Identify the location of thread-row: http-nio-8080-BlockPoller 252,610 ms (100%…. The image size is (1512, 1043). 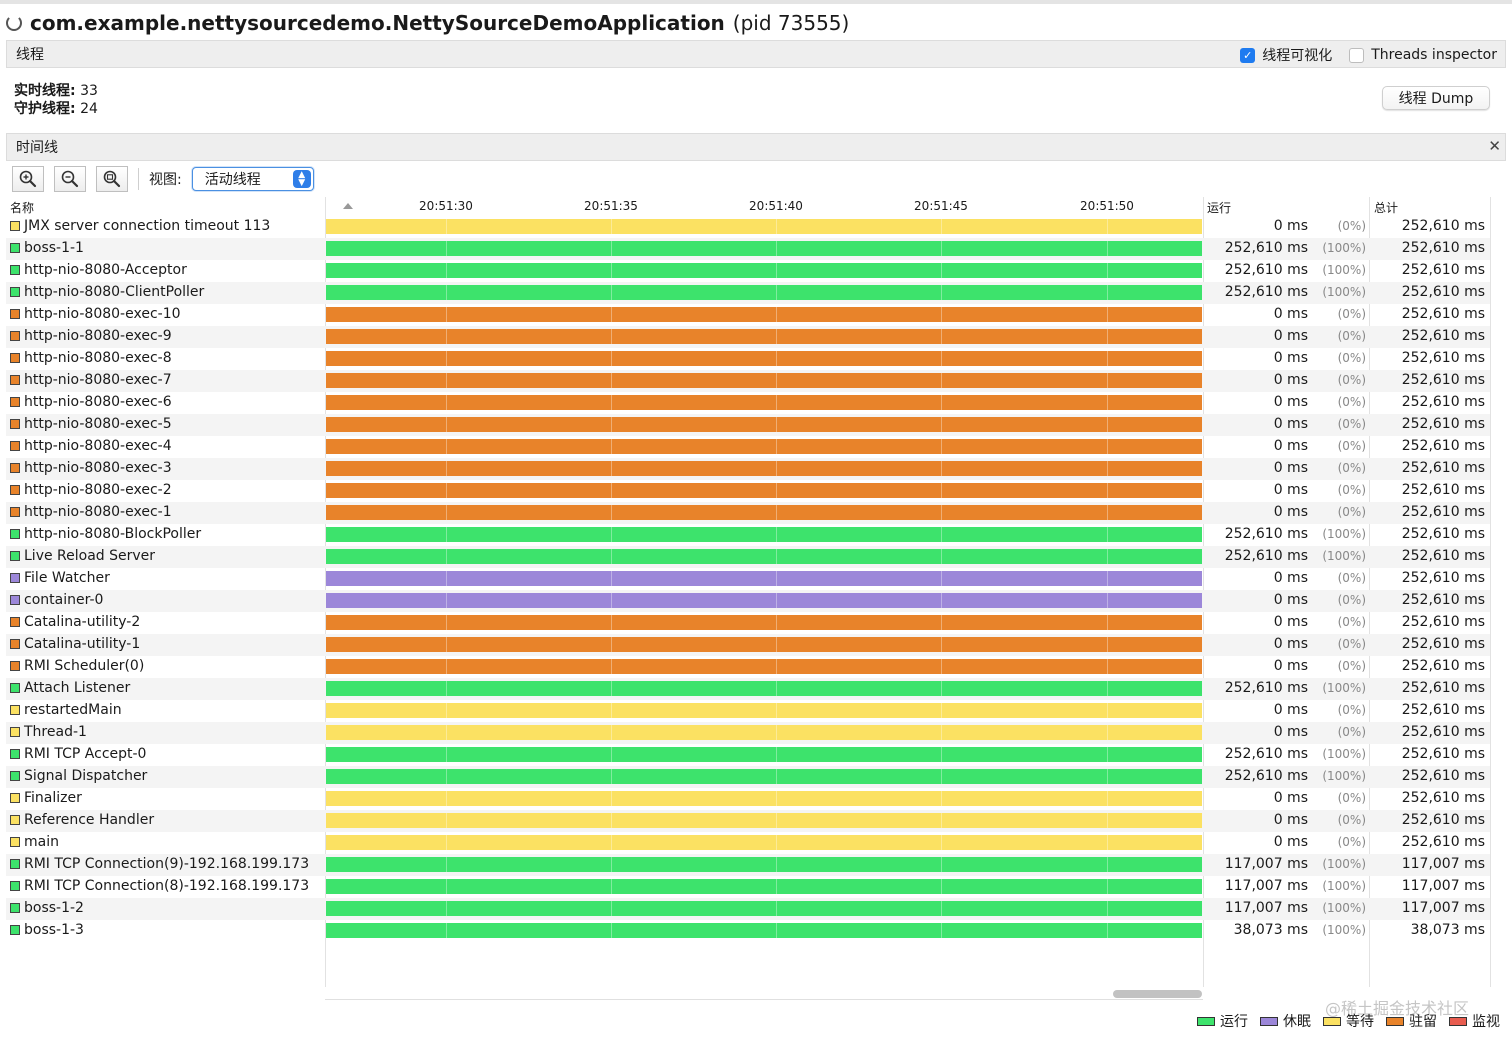
(748, 535).